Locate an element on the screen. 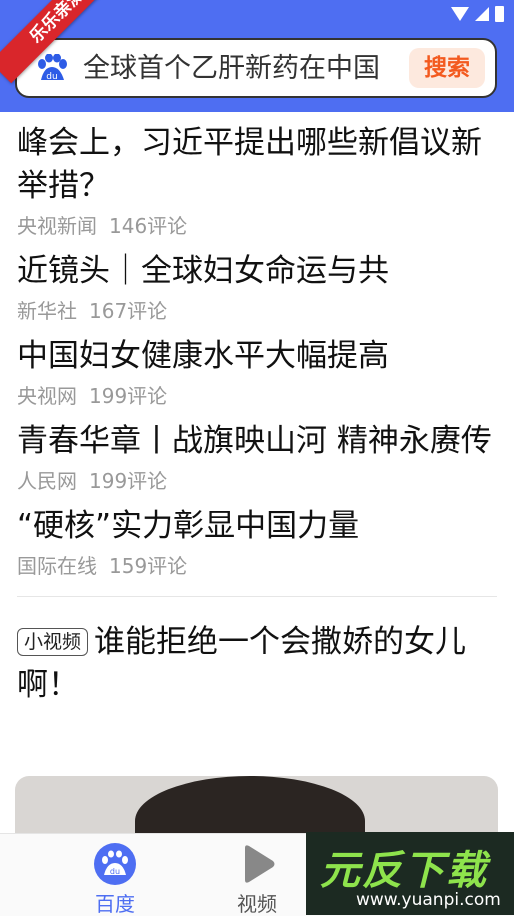 The height and width of the screenshot is (918, 514). search-box: du 全球首个乙肝新药在中国 搜索 is located at coordinates (256, 68).